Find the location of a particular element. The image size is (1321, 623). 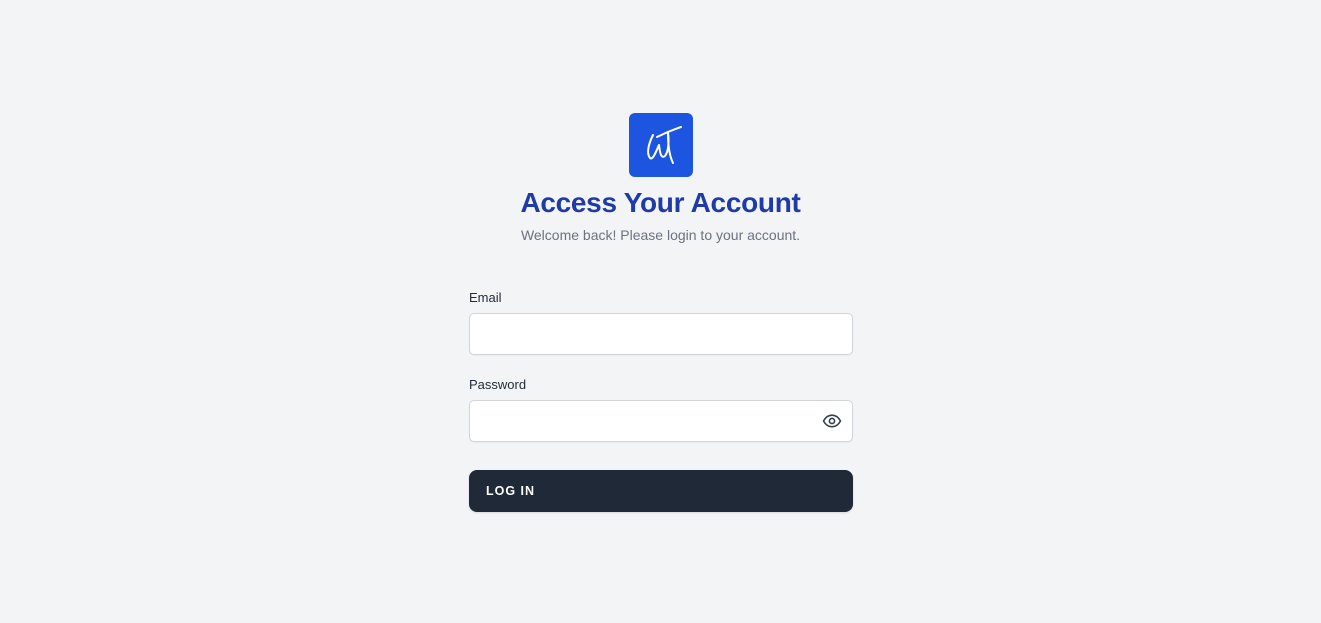

show-password-toggle is located at coordinates (832, 421).